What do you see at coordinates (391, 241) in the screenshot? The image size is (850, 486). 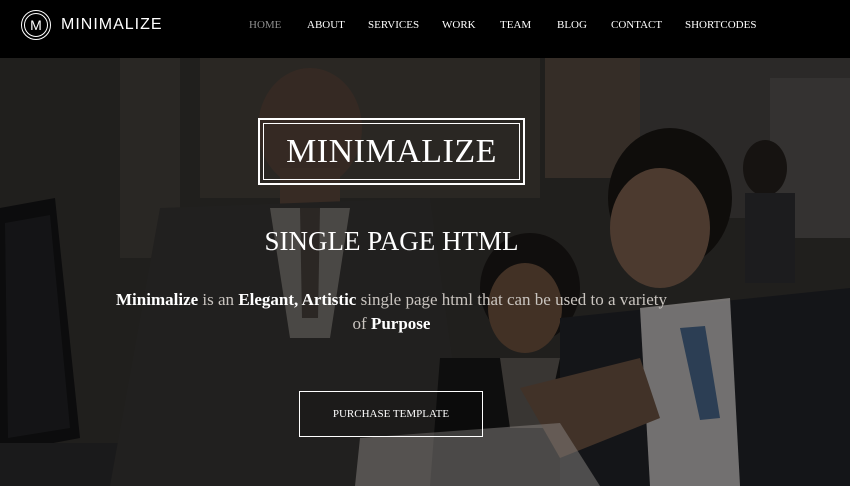 I see `hero-subtitle: SINGLE PAGE HTML` at bounding box center [391, 241].